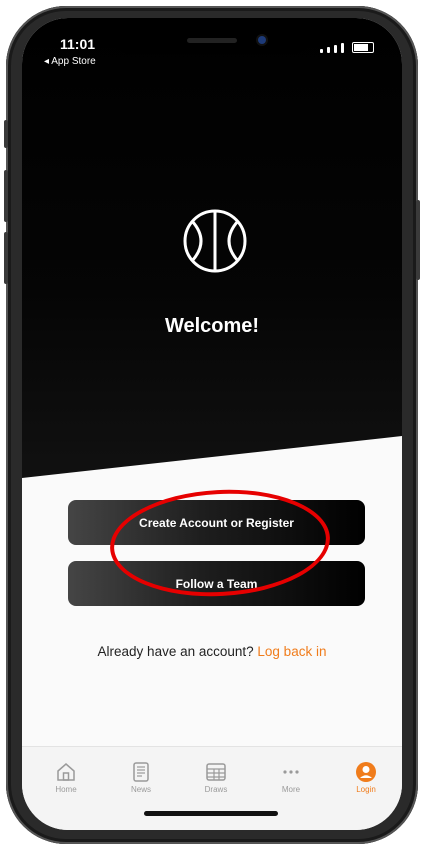 The width and height of the screenshot is (424, 850). Describe the element at coordinates (211, 813) in the screenshot. I see `home-indicator` at that location.